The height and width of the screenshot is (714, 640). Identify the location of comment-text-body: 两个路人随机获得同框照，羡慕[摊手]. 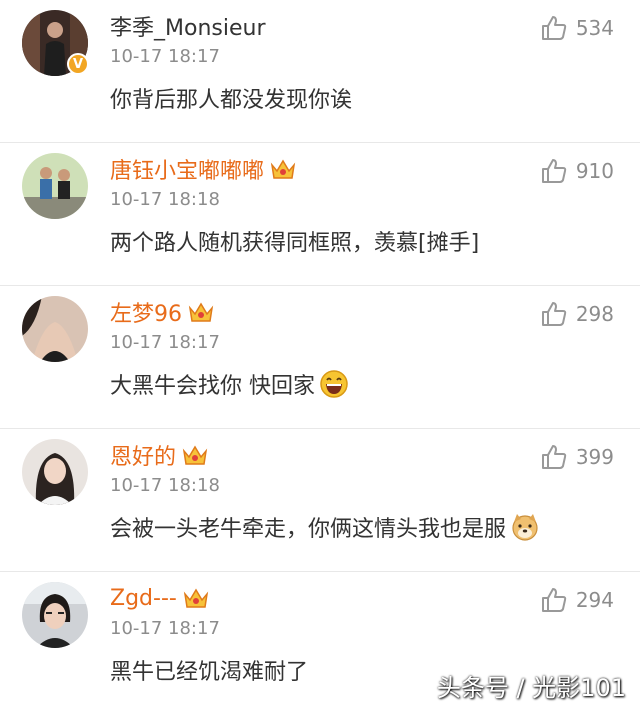
(295, 243).